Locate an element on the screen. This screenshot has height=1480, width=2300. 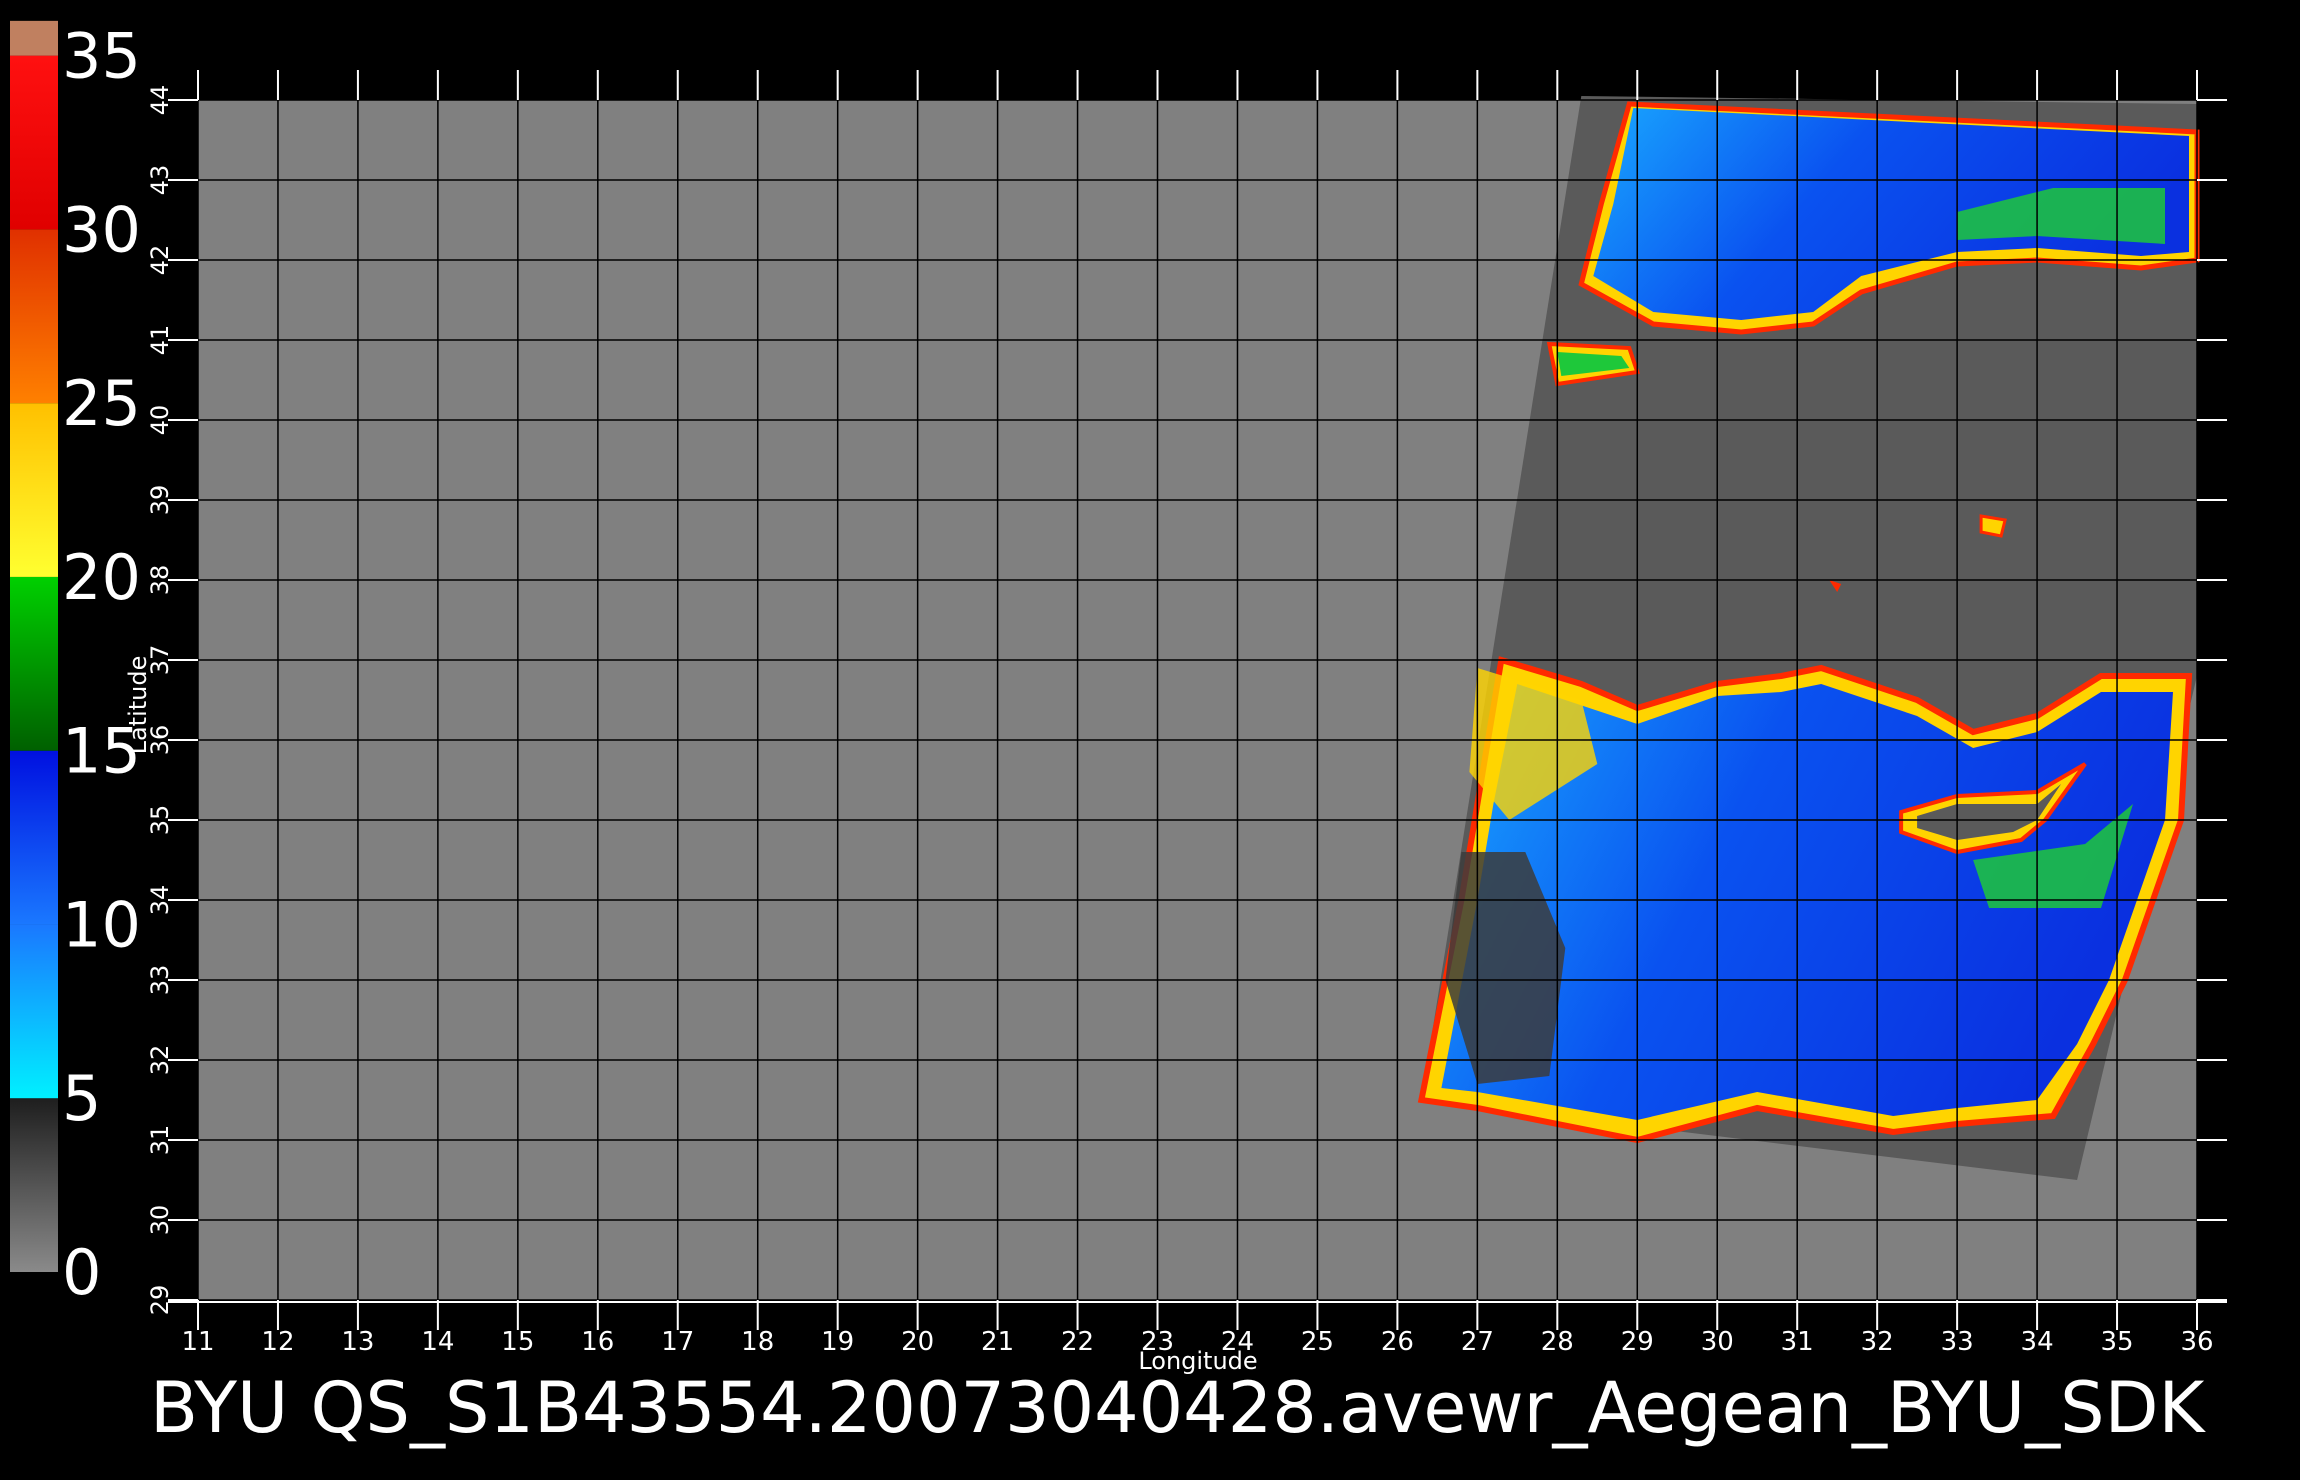
colorbar is located at coordinates (34, 646).